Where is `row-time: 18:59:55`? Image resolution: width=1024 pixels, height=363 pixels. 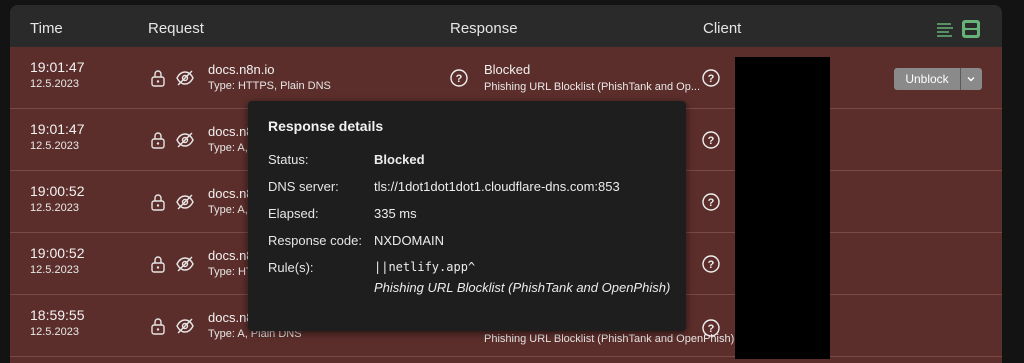
row-time: 18:59:55 is located at coordinates (57, 315).